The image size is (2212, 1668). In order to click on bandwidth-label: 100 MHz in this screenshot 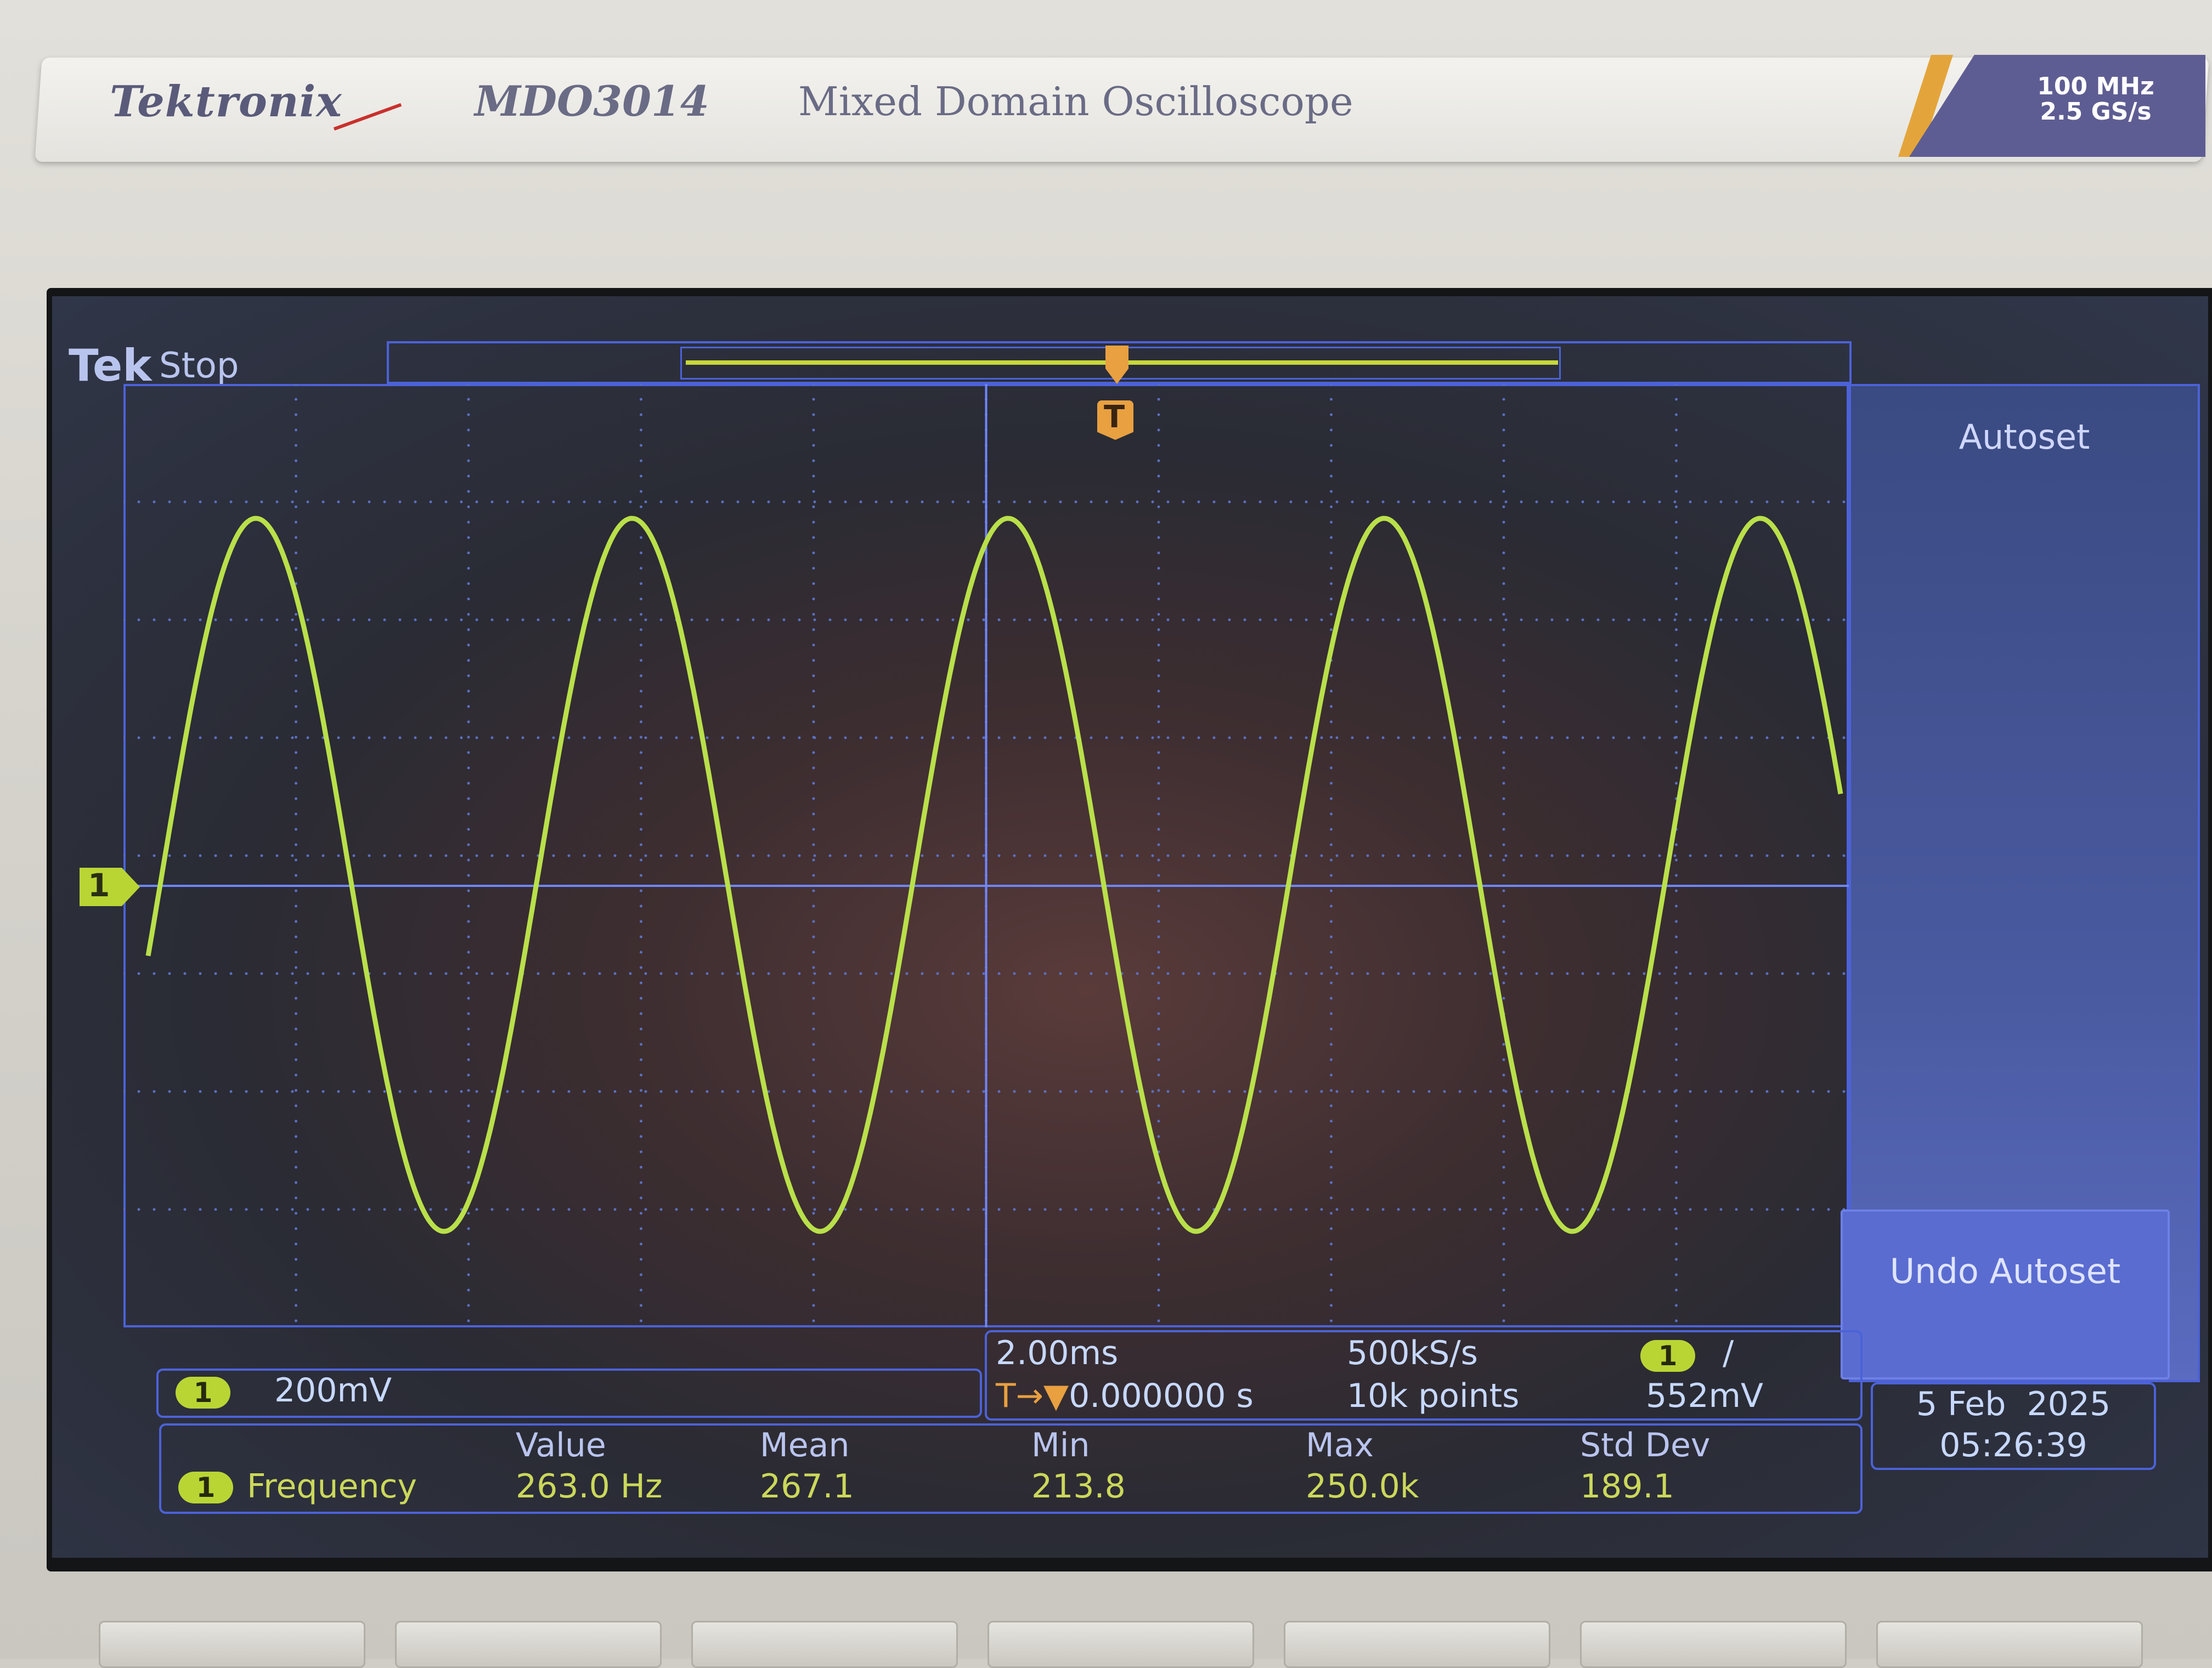, I will do `click(2095, 86)`.